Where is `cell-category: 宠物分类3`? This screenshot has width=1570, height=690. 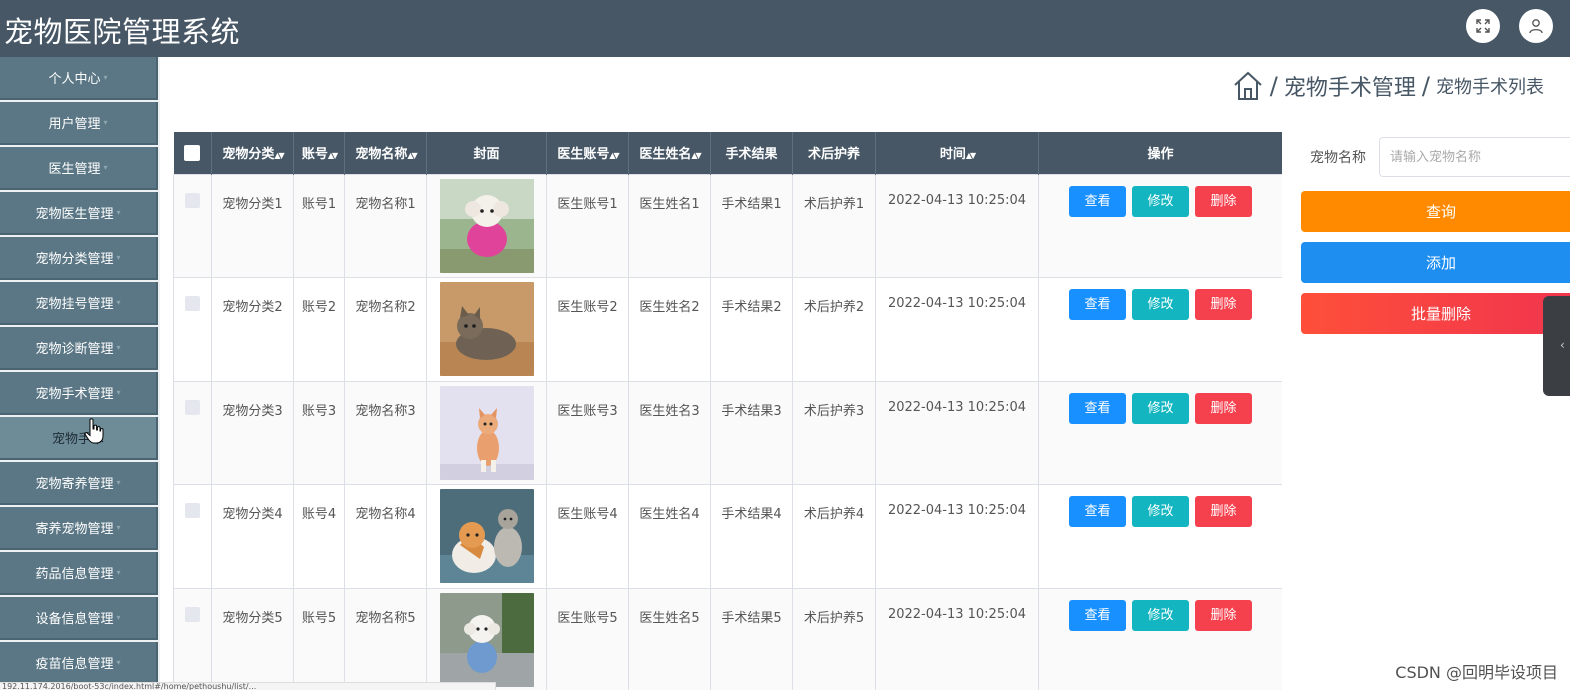 cell-category: 宠物分类3 is located at coordinates (252, 432).